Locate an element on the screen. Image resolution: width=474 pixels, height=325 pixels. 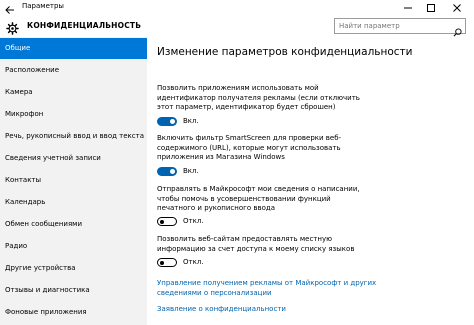
sidebar-item-account-info: Сведения учетной записи is located at coordinates (73, 158).